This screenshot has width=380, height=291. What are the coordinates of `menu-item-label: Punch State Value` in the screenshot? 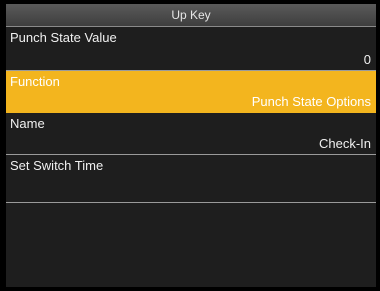 It's located at (63, 37).